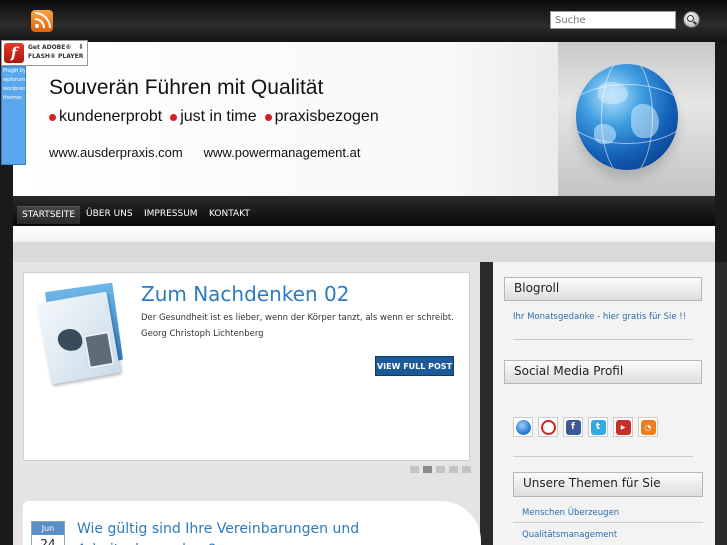 This screenshot has height=545, width=727. I want to click on plugin-credit-line: wpforum.com, so click(14, 80).